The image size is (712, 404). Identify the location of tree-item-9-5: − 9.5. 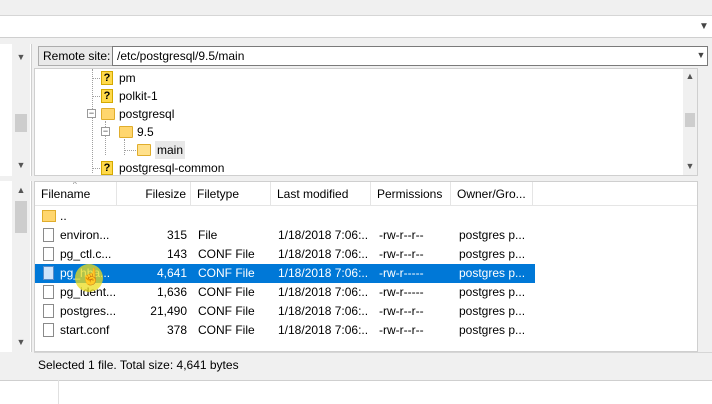
(355, 132).